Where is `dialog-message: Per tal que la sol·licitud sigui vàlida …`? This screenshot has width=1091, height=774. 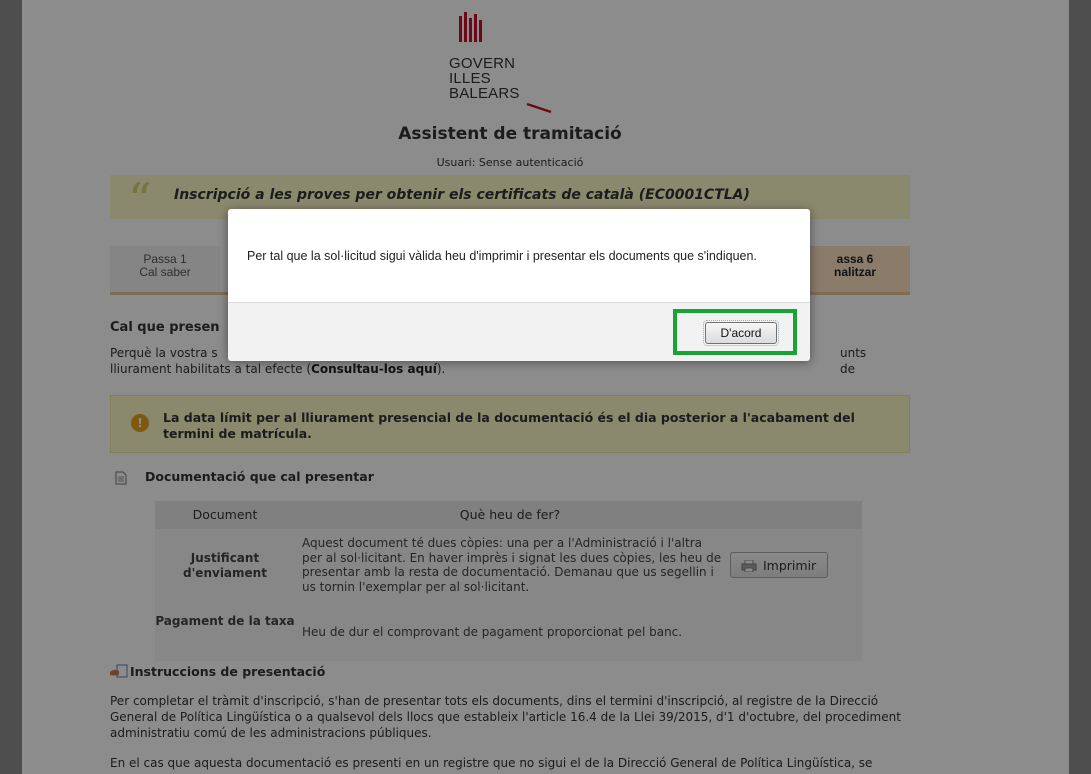
dialog-message: Per tal que la sol·licitud sigui vàlida … is located at coordinates (502, 256).